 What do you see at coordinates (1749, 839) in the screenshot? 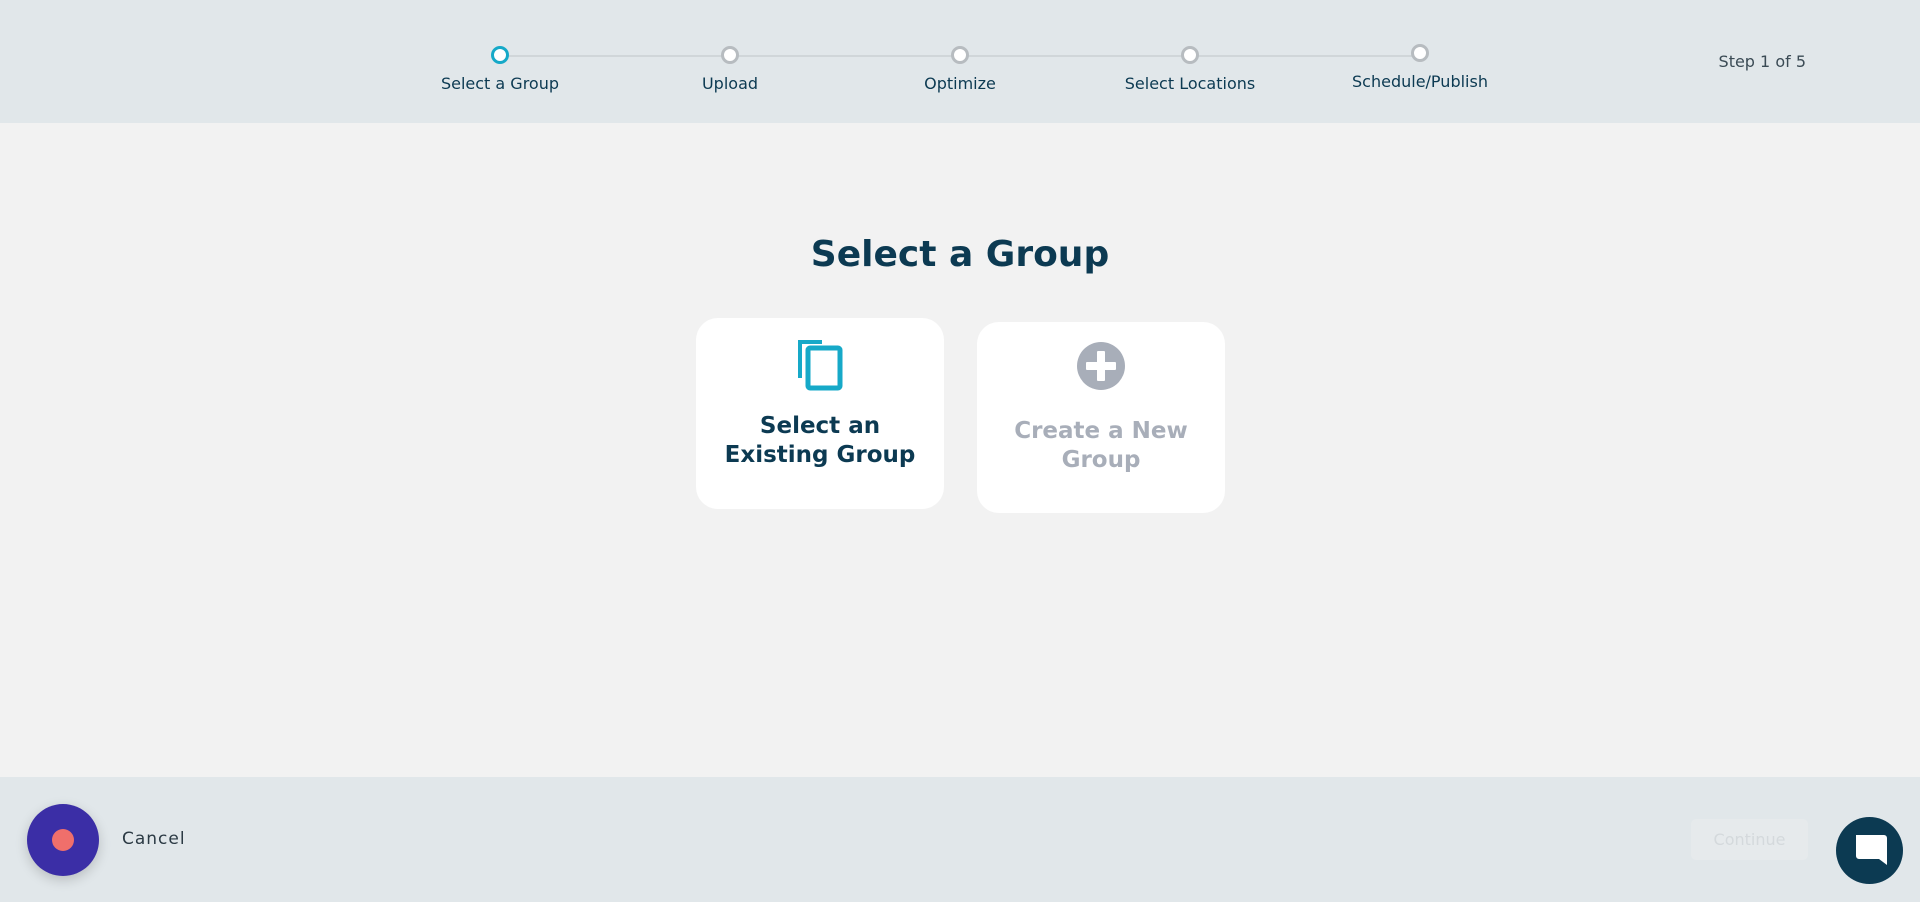
I see `continue-button: Continue` at bounding box center [1749, 839].